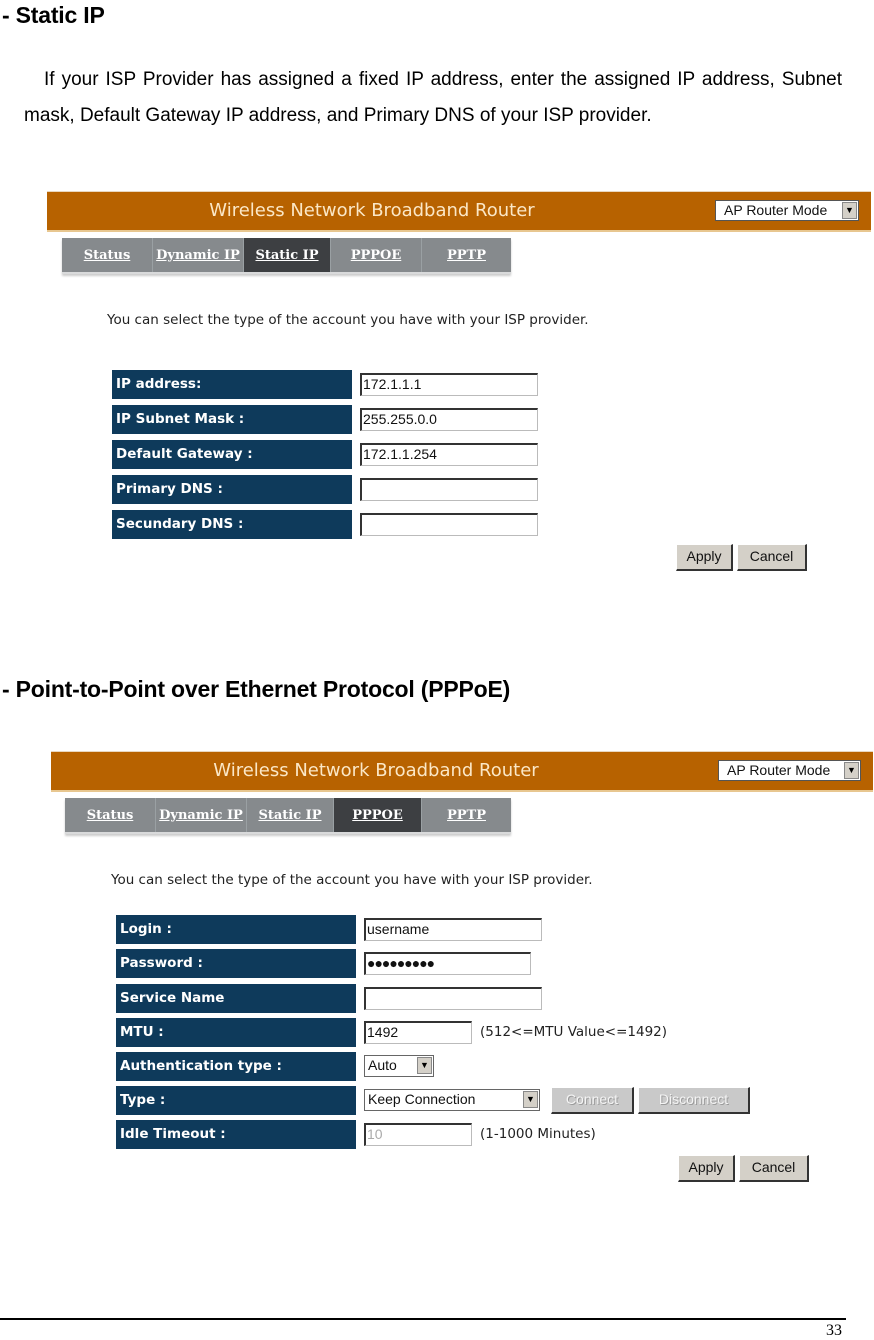 Image resolution: width=874 pixels, height=1340 pixels. Describe the element at coordinates (236, 1134) in the screenshot. I see `idle-timeout-label: Idle Timeout :` at that location.